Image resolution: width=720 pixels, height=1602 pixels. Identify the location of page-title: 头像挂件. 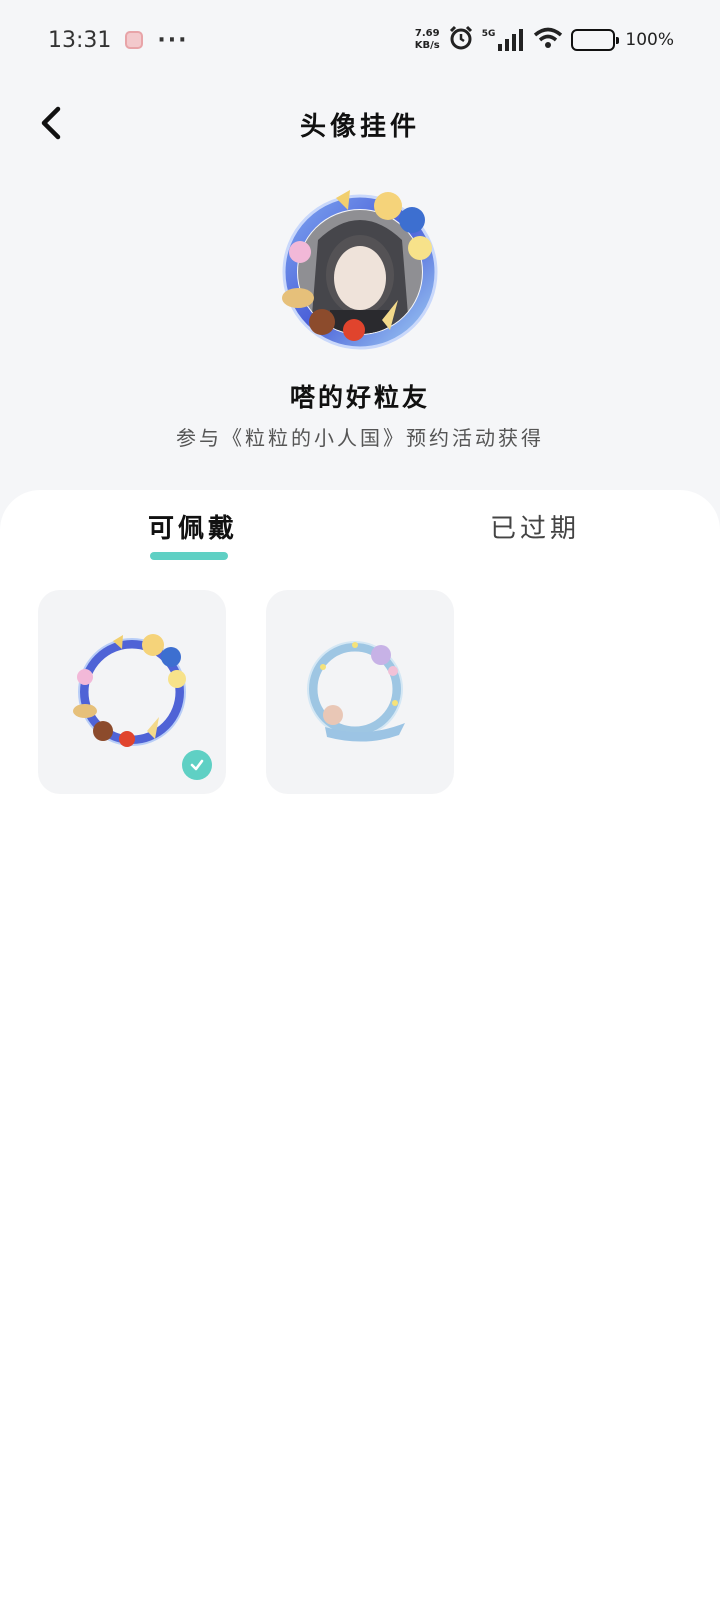
(359, 127).